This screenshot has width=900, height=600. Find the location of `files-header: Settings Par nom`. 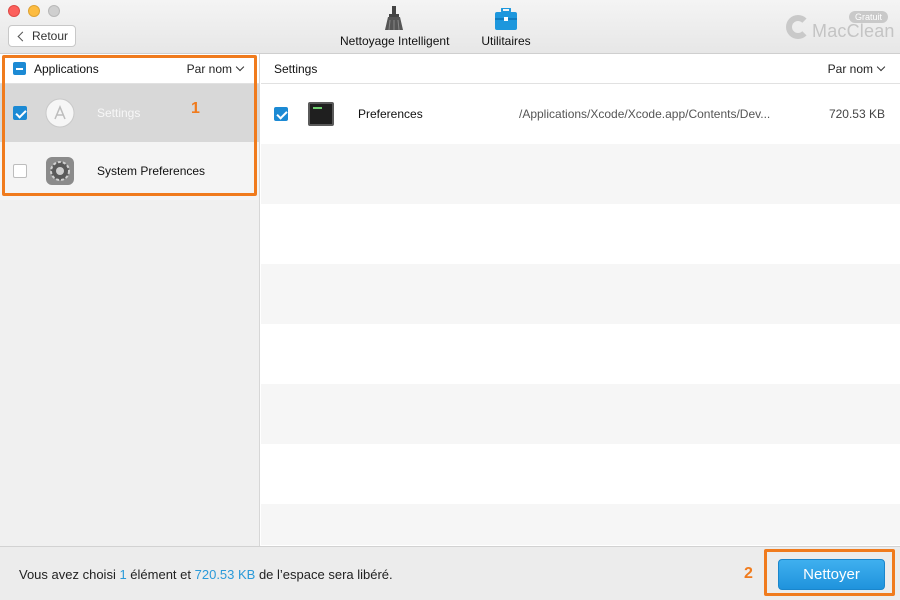

files-header: Settings Par nom is located at coordinates (580, 69).